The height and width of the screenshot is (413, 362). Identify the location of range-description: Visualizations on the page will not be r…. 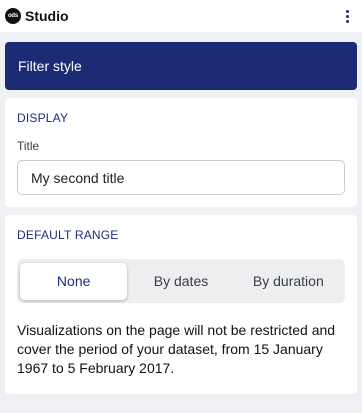
(176, 349).